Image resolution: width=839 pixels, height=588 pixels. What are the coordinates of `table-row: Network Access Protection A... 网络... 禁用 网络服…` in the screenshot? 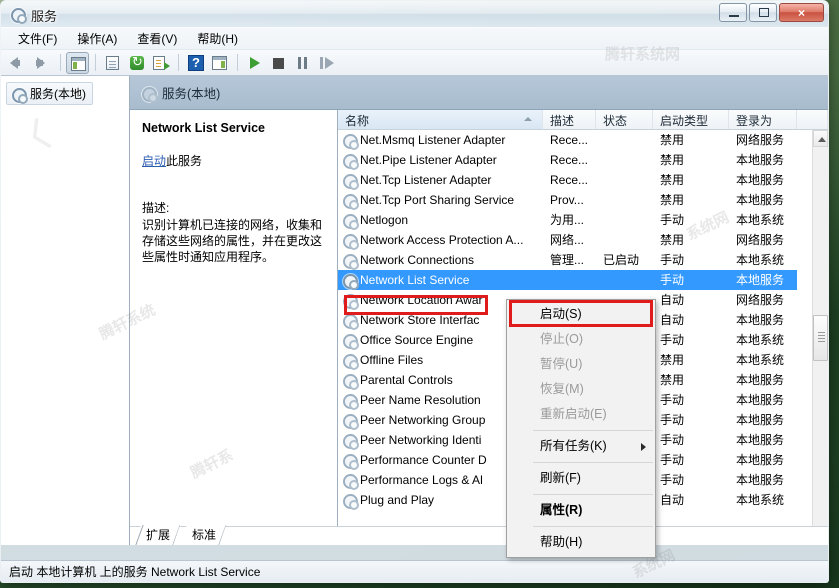 It's located at (575, 240).